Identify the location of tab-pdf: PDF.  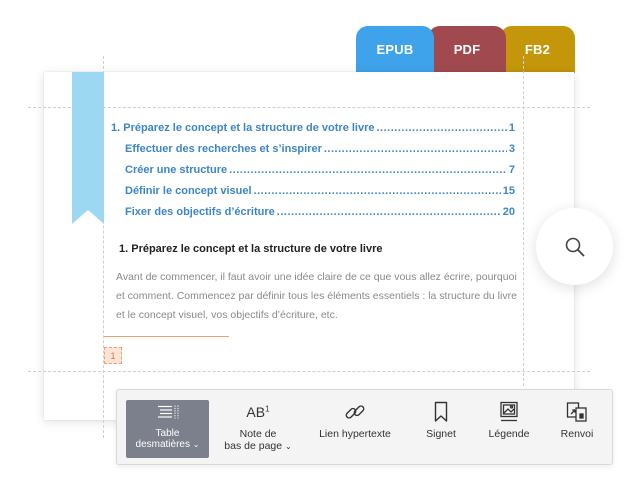
(467, 49).